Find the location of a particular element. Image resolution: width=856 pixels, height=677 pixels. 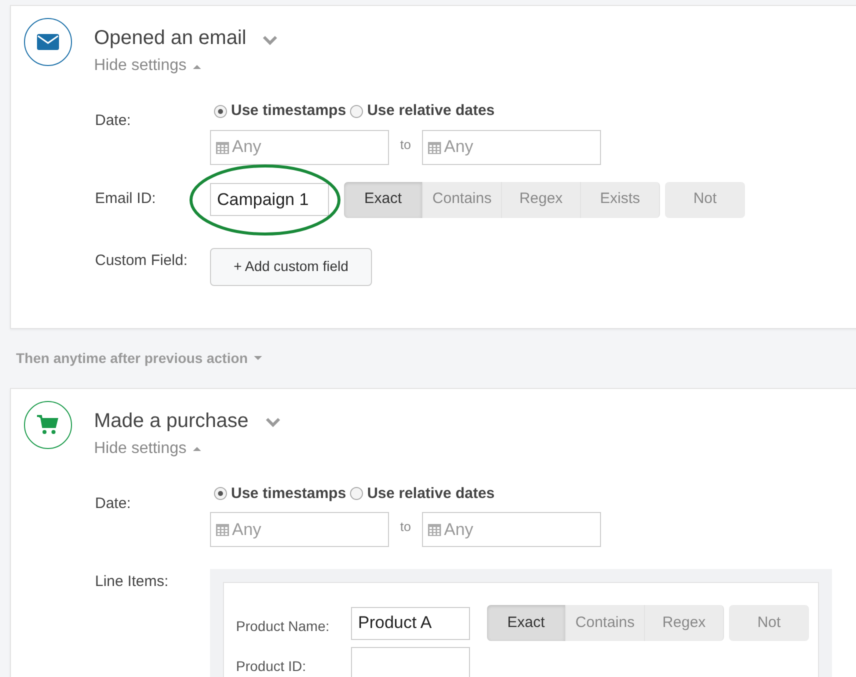

value-field: Product A is located at coordinates (410, 623).